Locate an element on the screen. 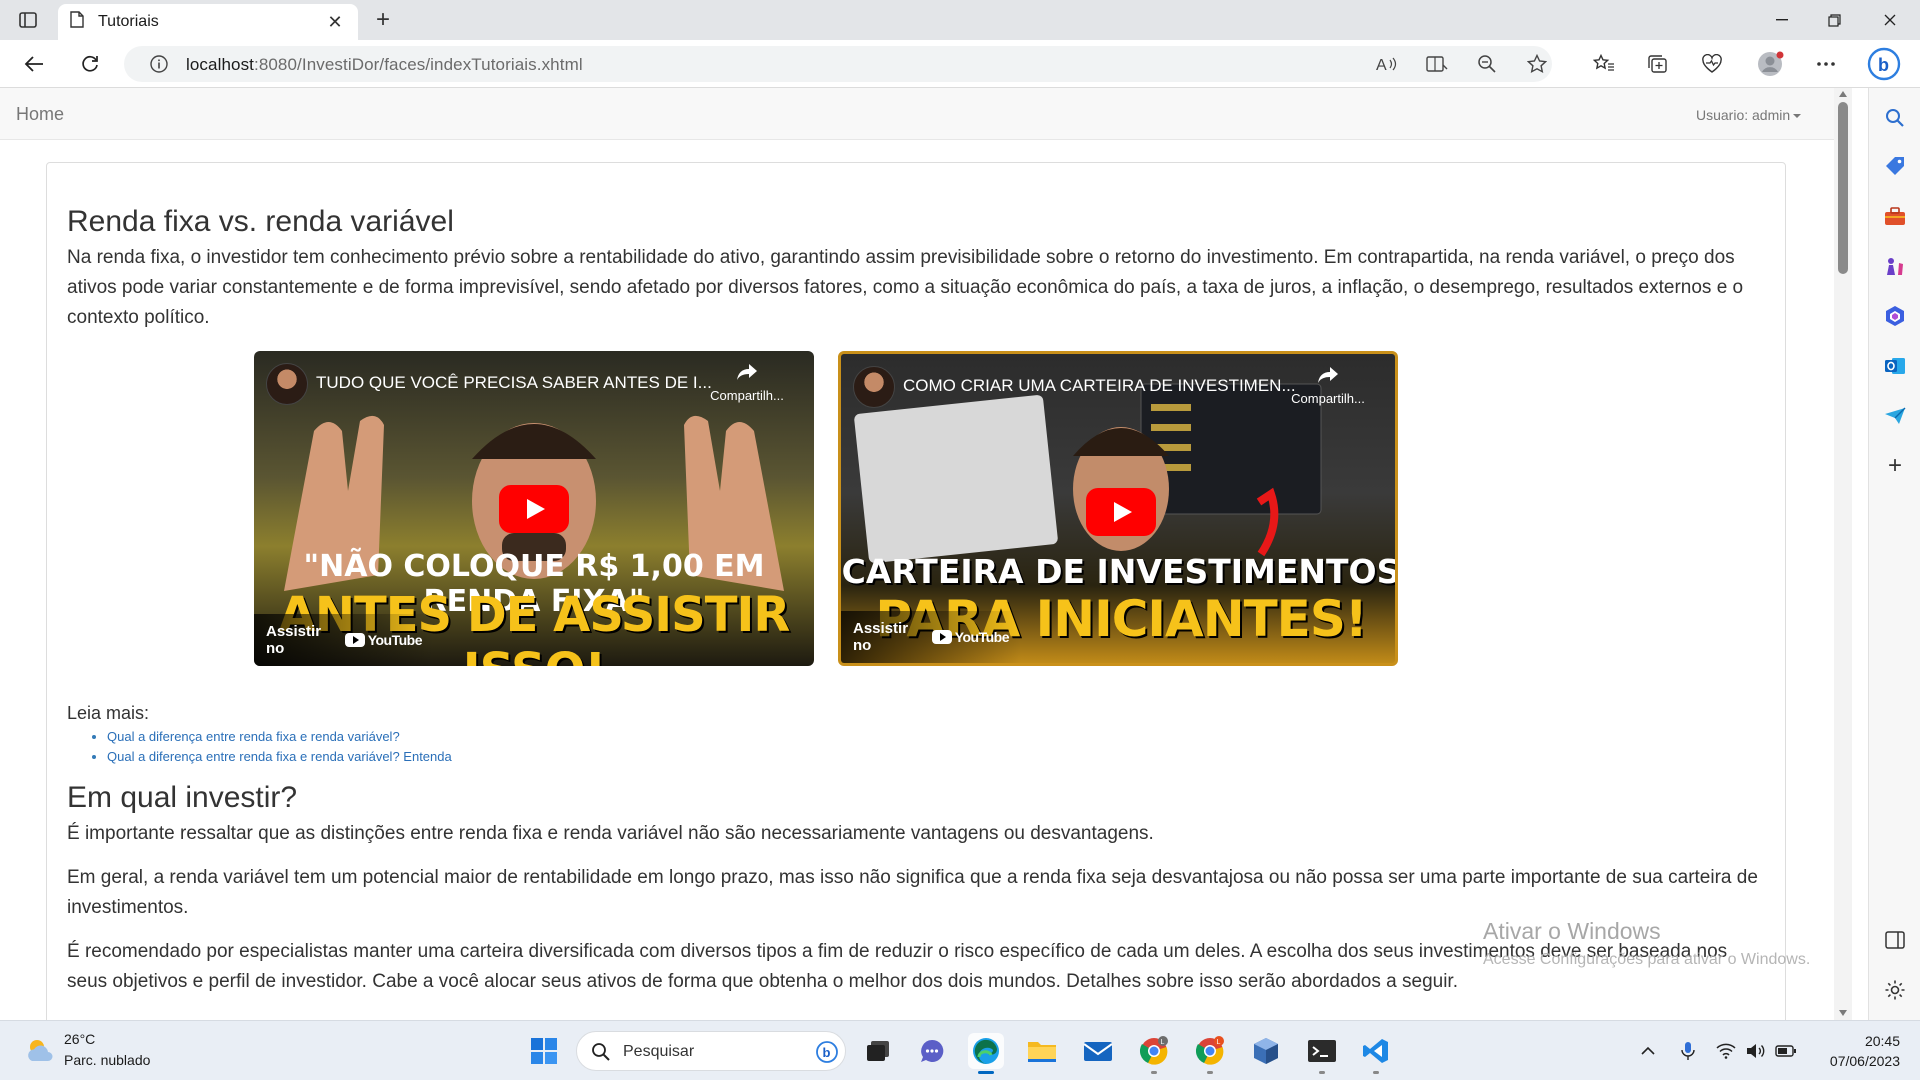  back-button is located at coordinates (34, 64).